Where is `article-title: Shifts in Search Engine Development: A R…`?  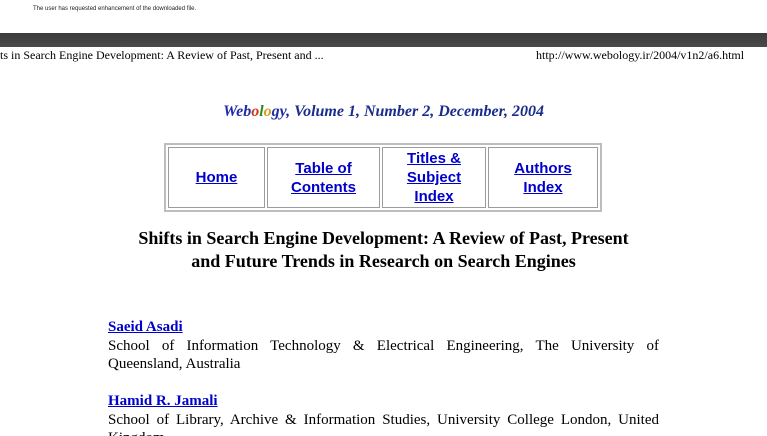 article-title: Shifts in Search Engine Development: A R… is located at coordinates (383, 250).